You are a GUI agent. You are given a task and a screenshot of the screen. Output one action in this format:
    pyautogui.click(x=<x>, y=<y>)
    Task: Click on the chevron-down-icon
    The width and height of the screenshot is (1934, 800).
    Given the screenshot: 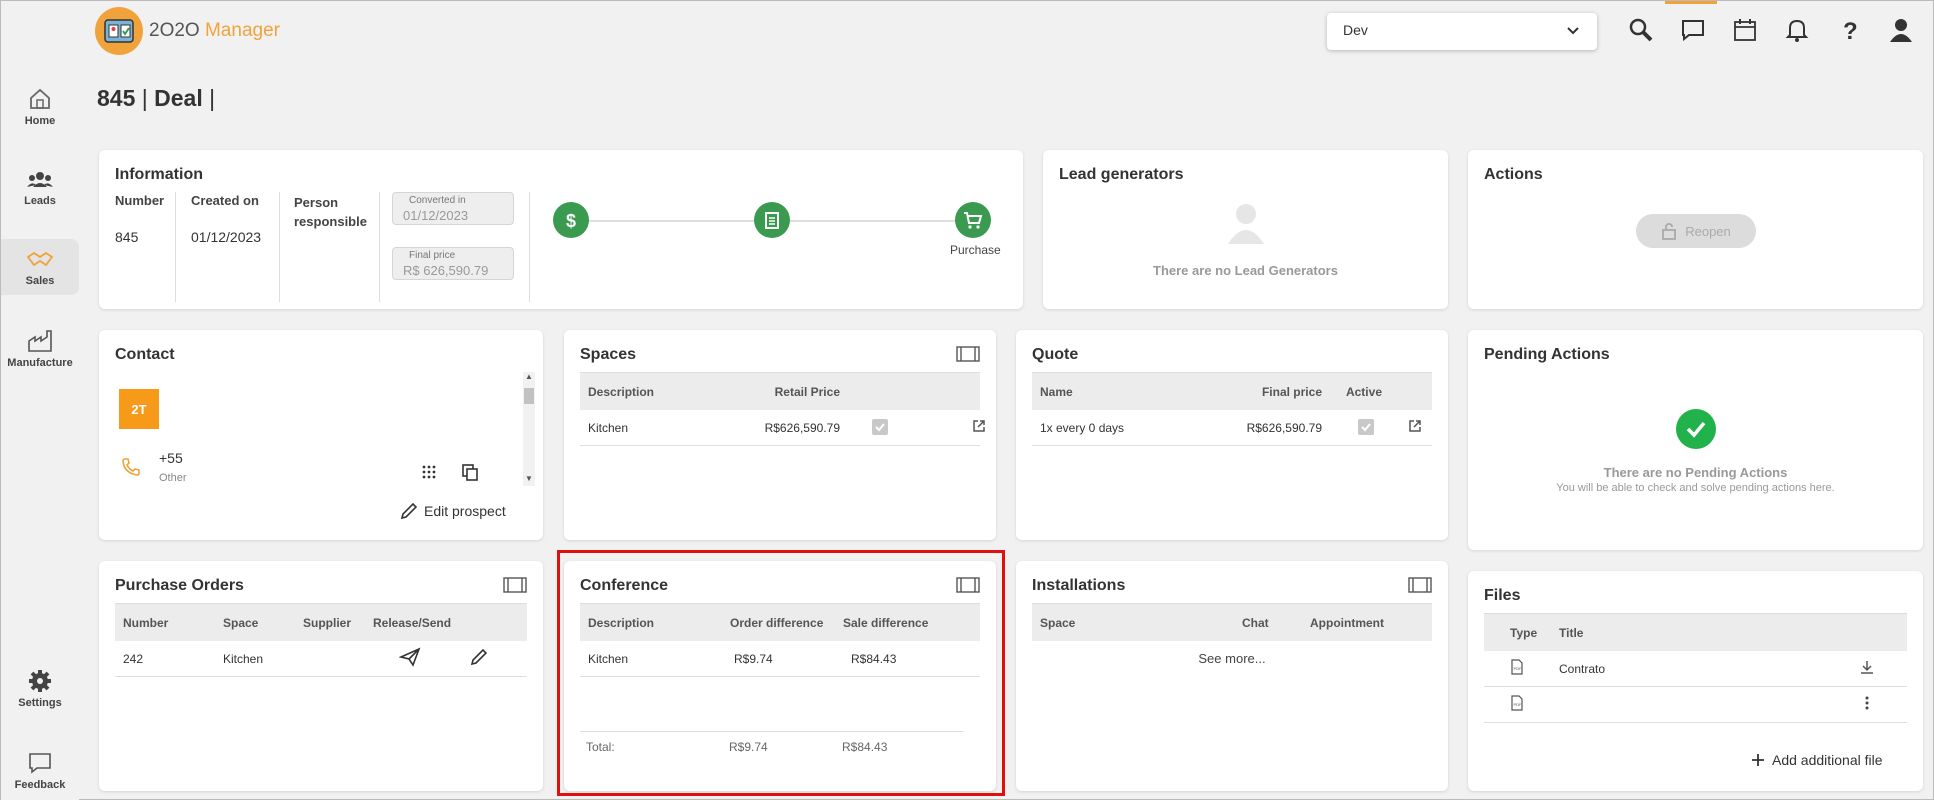 What is the action you would take?
    pyautogui.click(x=1573, y=31)
    